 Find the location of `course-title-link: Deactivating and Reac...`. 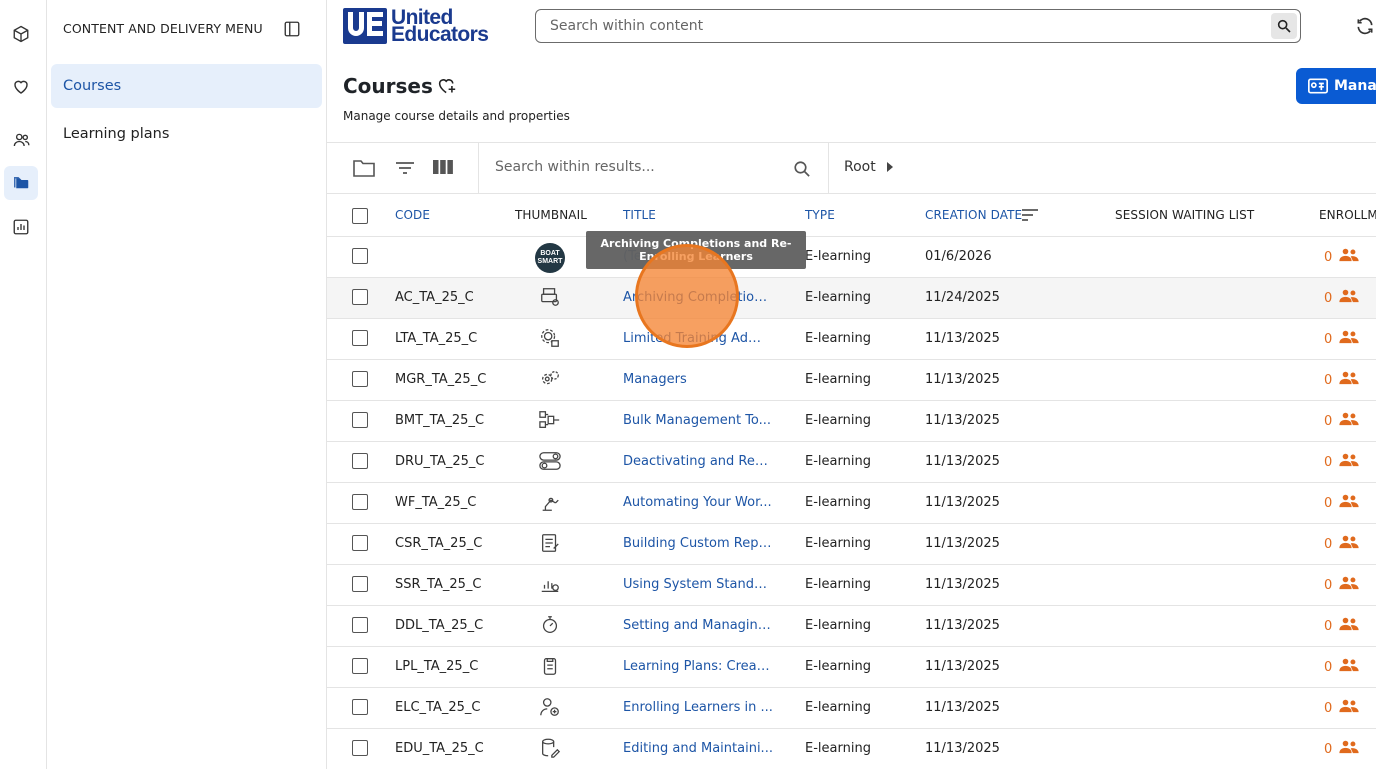

course-title-link: Deactivating and Reac... is located at coordinates (698, 461).